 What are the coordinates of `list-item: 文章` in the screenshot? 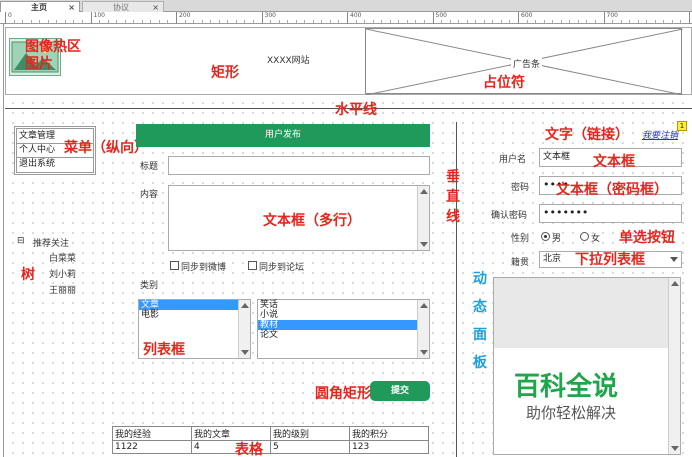 It's located at (194, 305).